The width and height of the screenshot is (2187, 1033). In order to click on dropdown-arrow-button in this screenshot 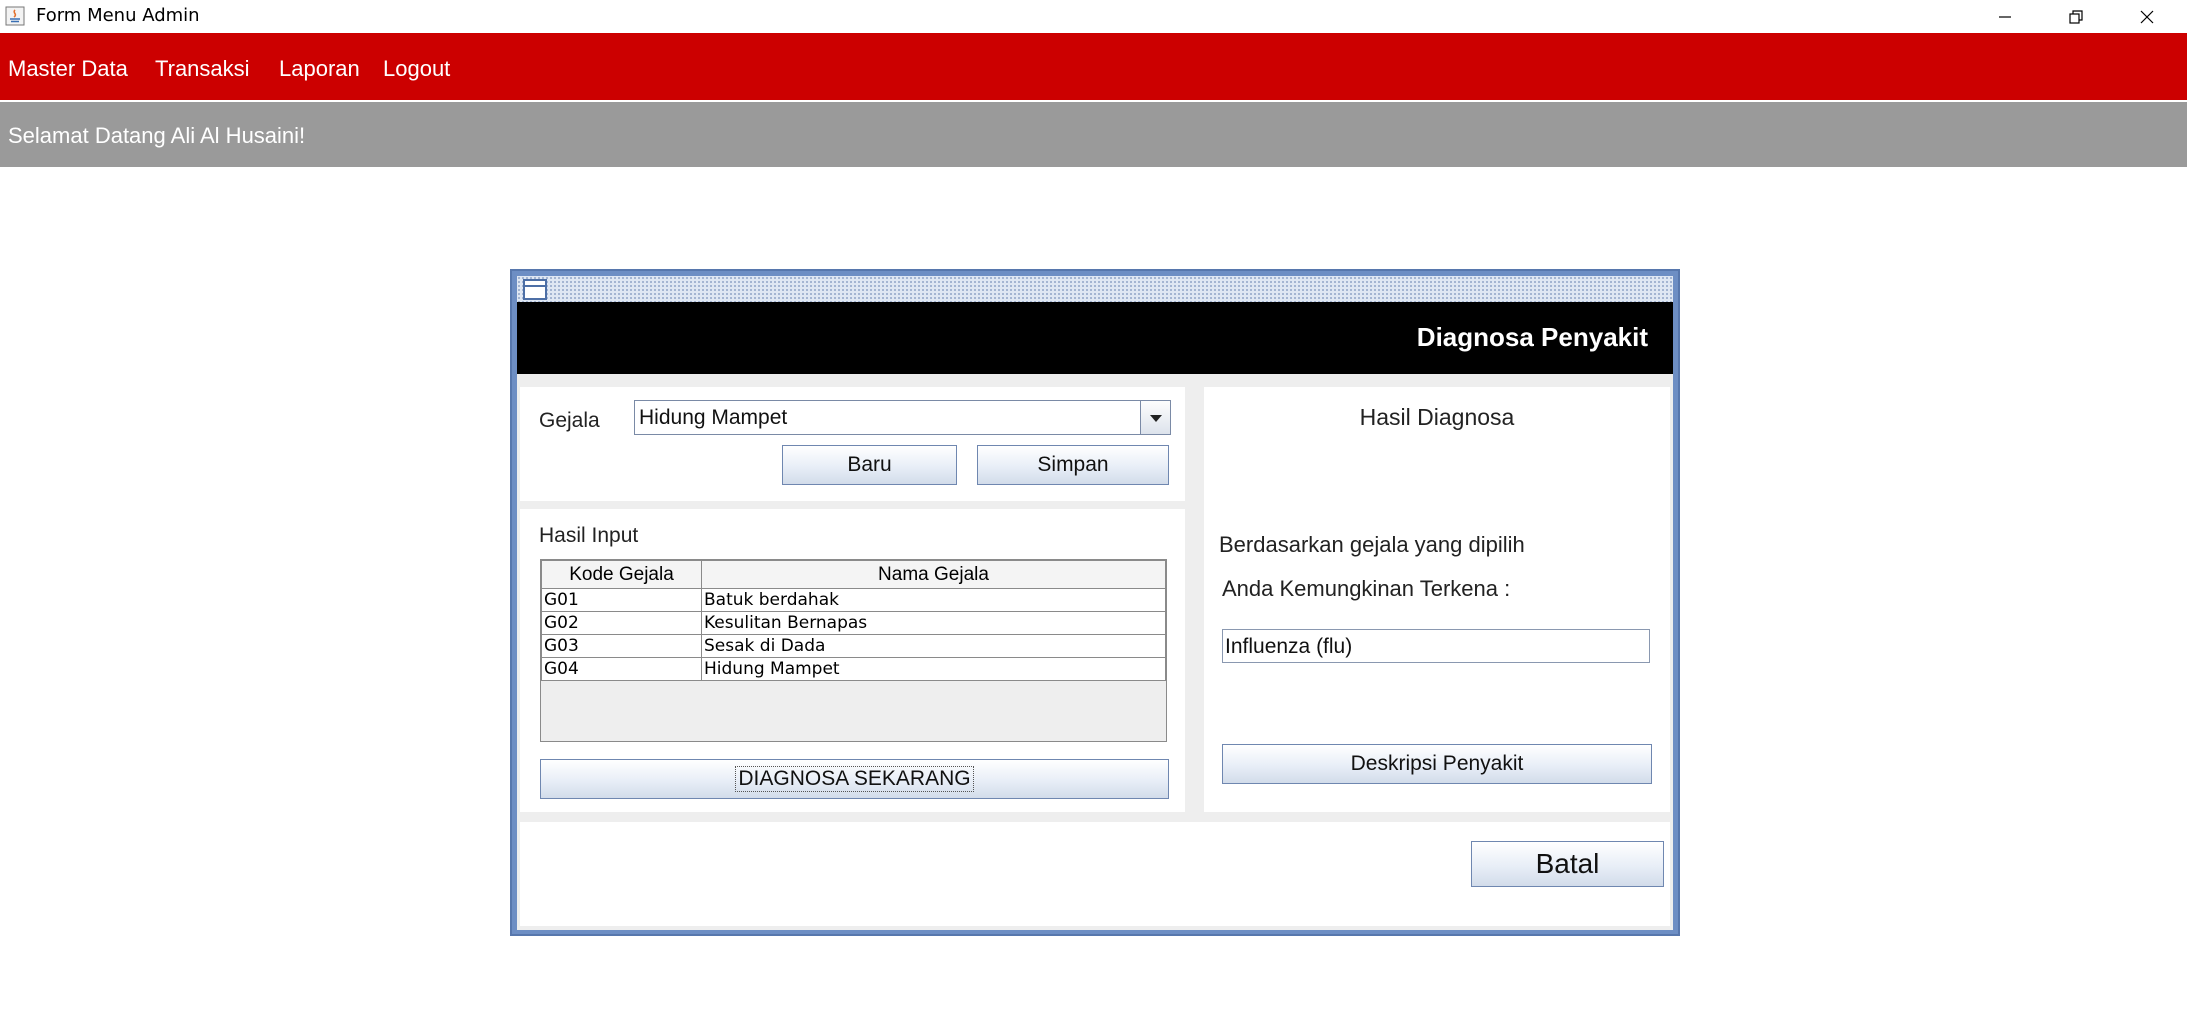, I will do `click(1155, 417)`.